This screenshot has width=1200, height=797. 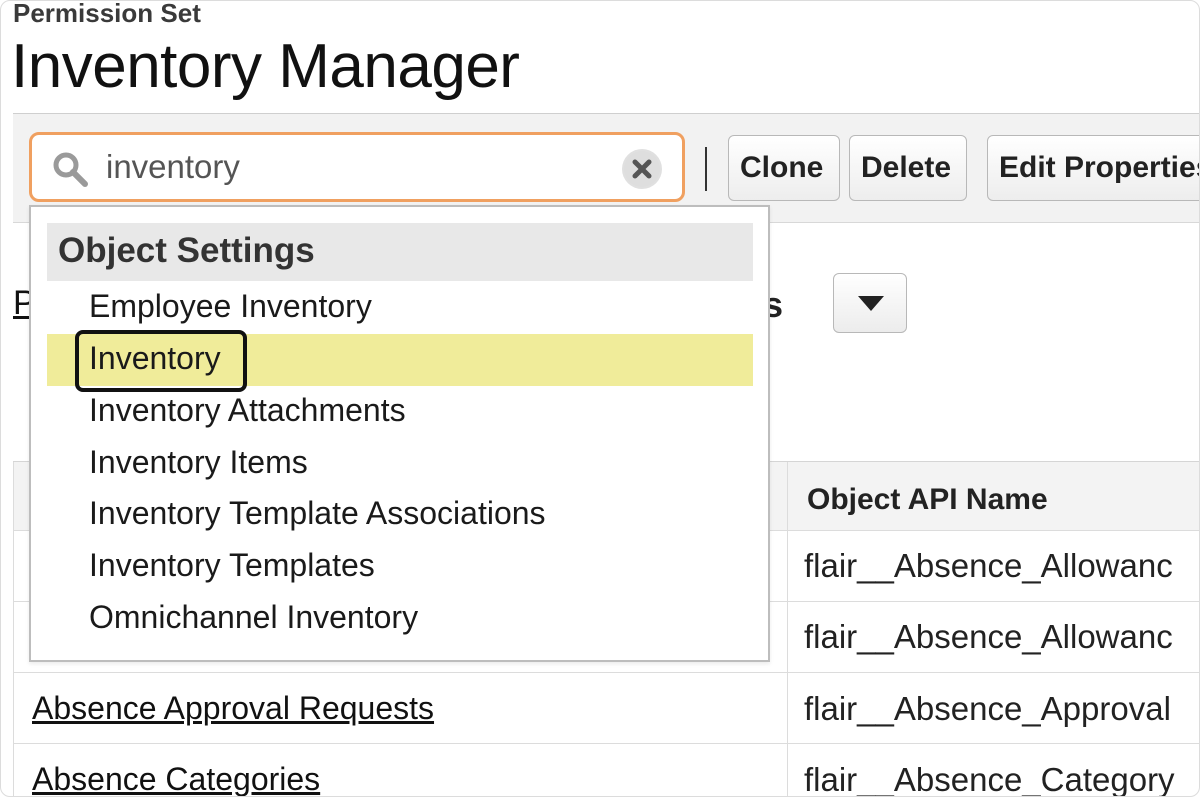 I want to click on dropdown-group-header: Object Settings, so click(x=400, y=252).